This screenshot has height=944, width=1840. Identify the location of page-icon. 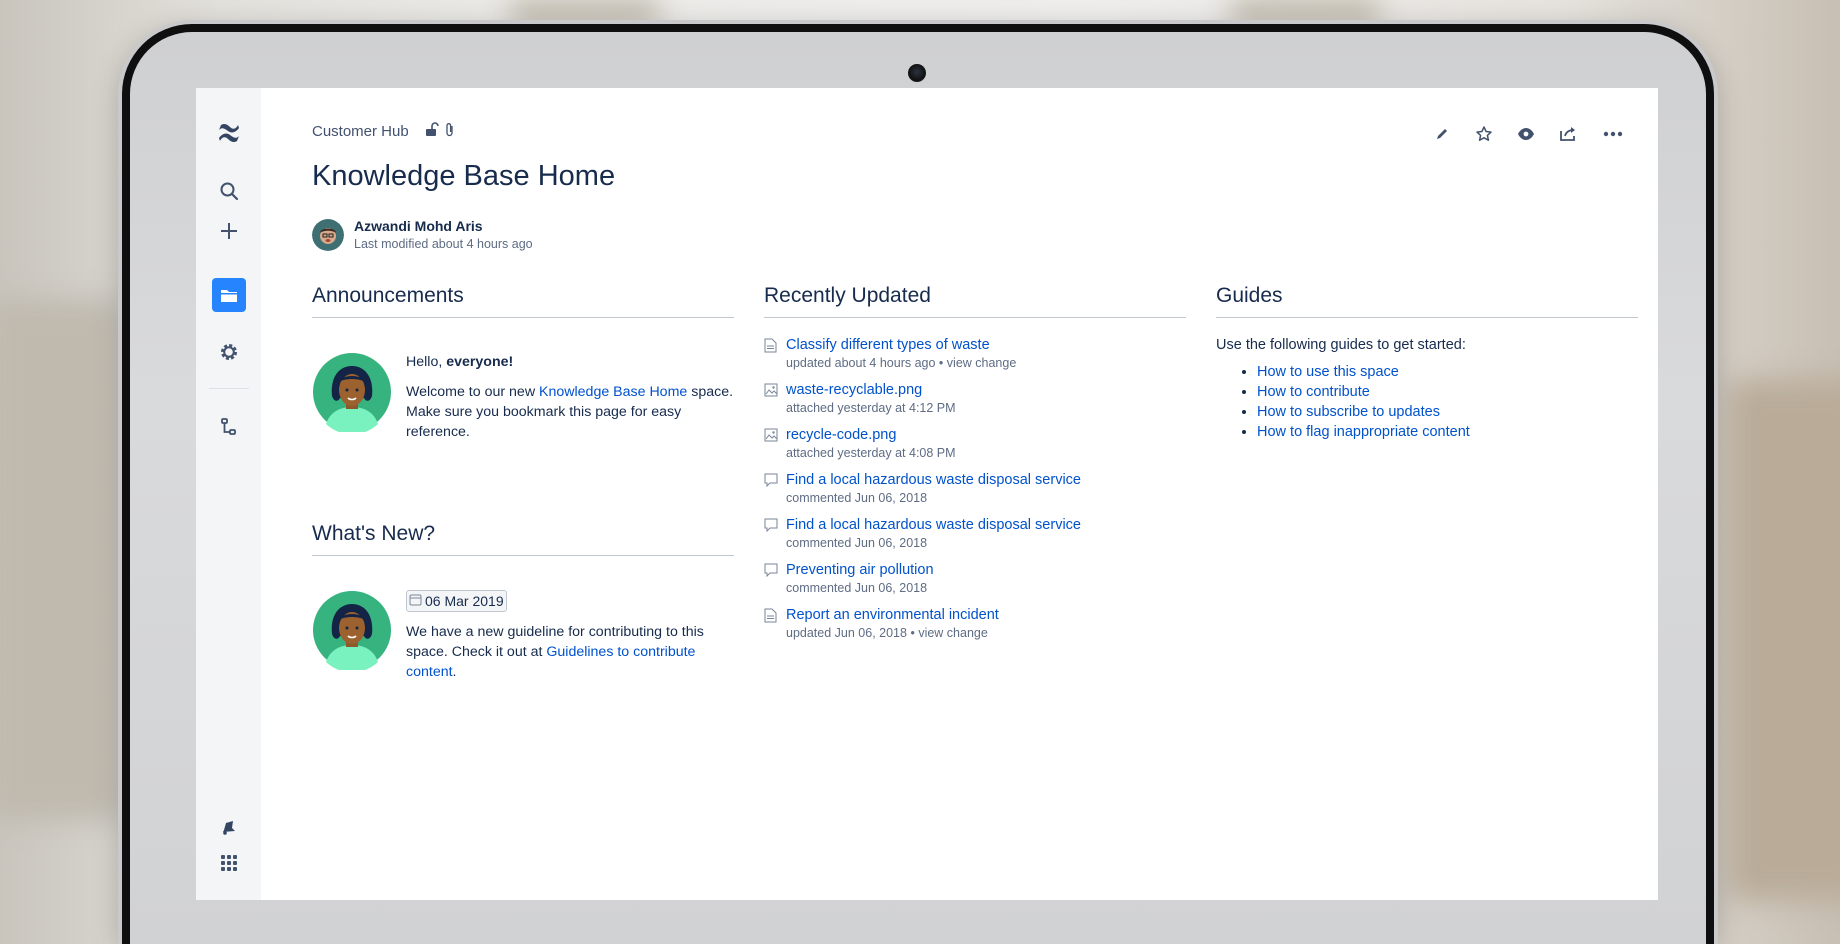
(771, 354).